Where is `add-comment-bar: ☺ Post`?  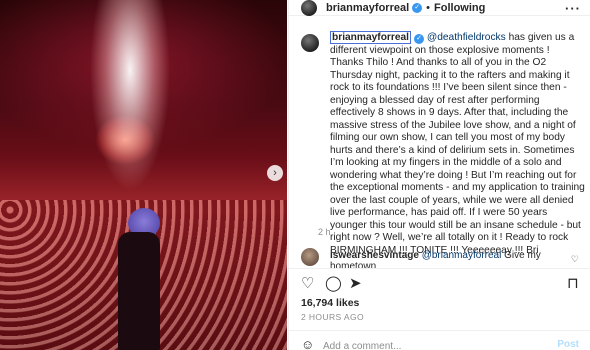 add-comment-bar: ☺ Post is located at coordinates (439, 340).